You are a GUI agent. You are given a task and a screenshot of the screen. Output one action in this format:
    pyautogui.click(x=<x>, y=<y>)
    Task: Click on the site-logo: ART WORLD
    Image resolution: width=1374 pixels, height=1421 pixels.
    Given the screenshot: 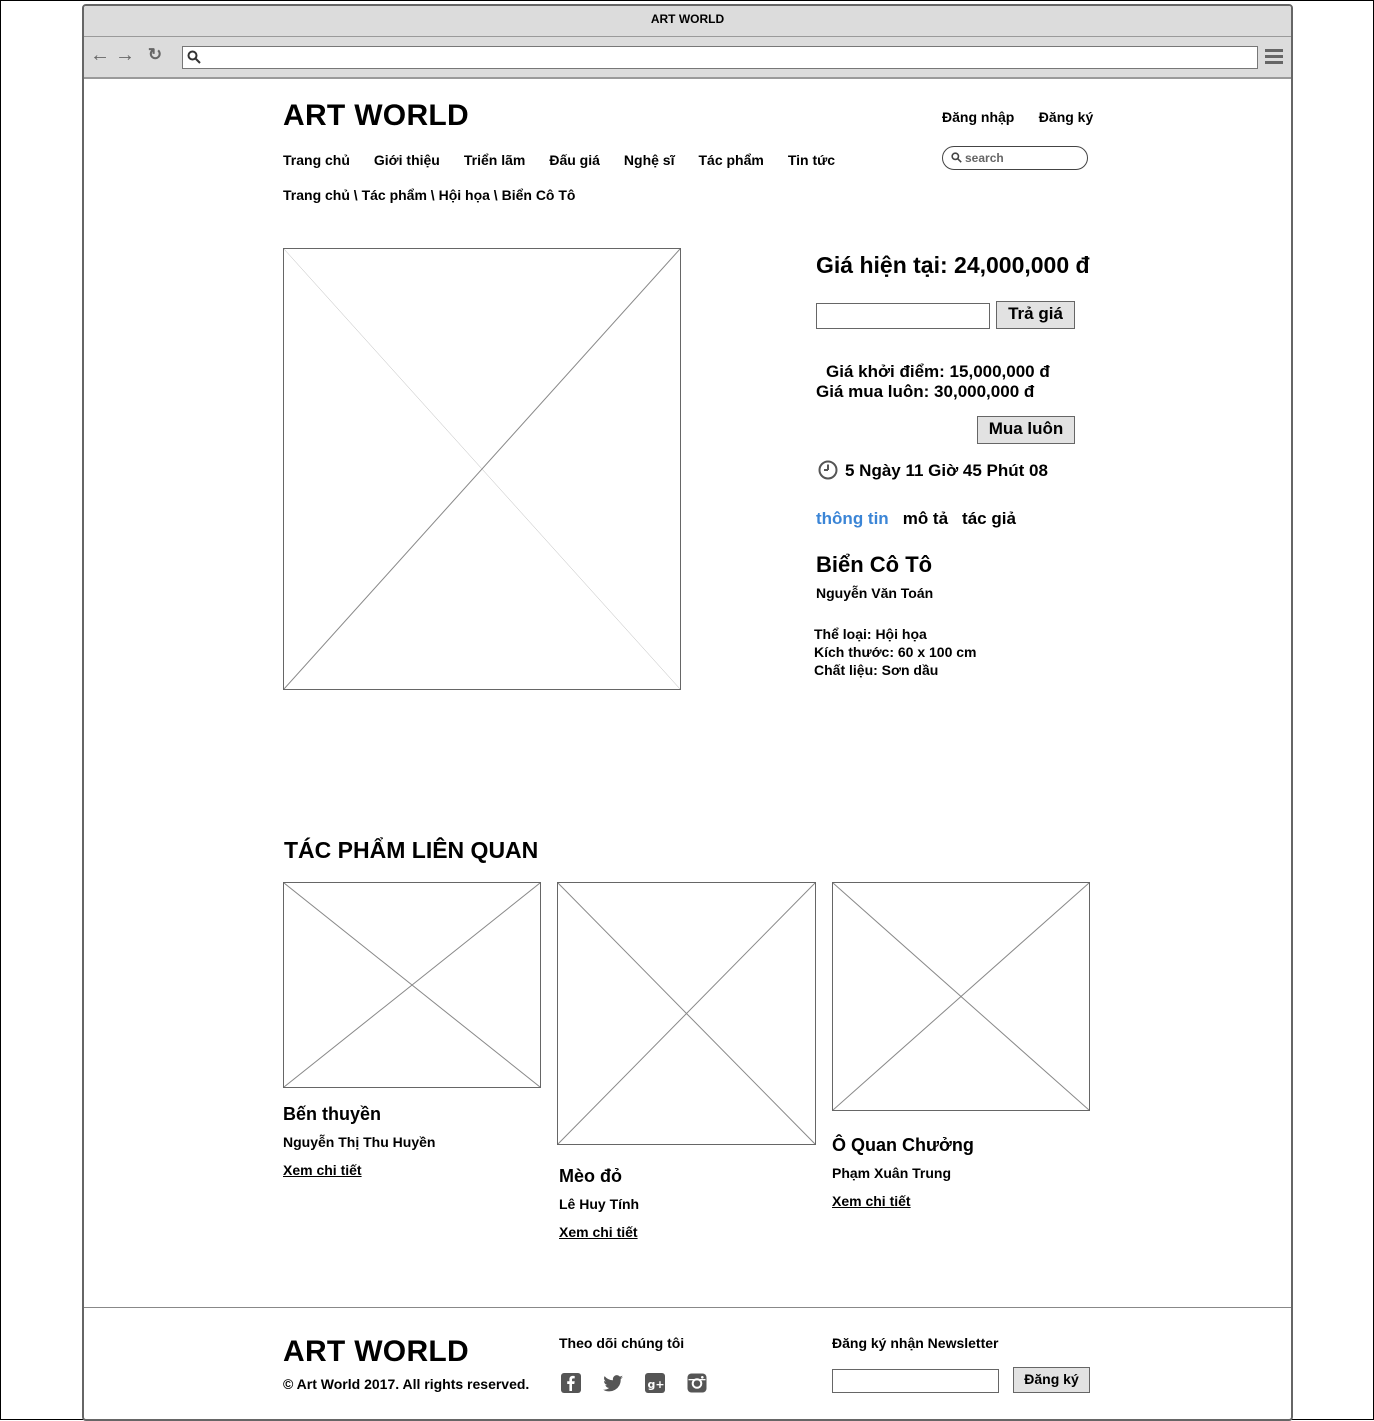 What is the action you would take?
    pyautogui.click(x=376, y=116)
    